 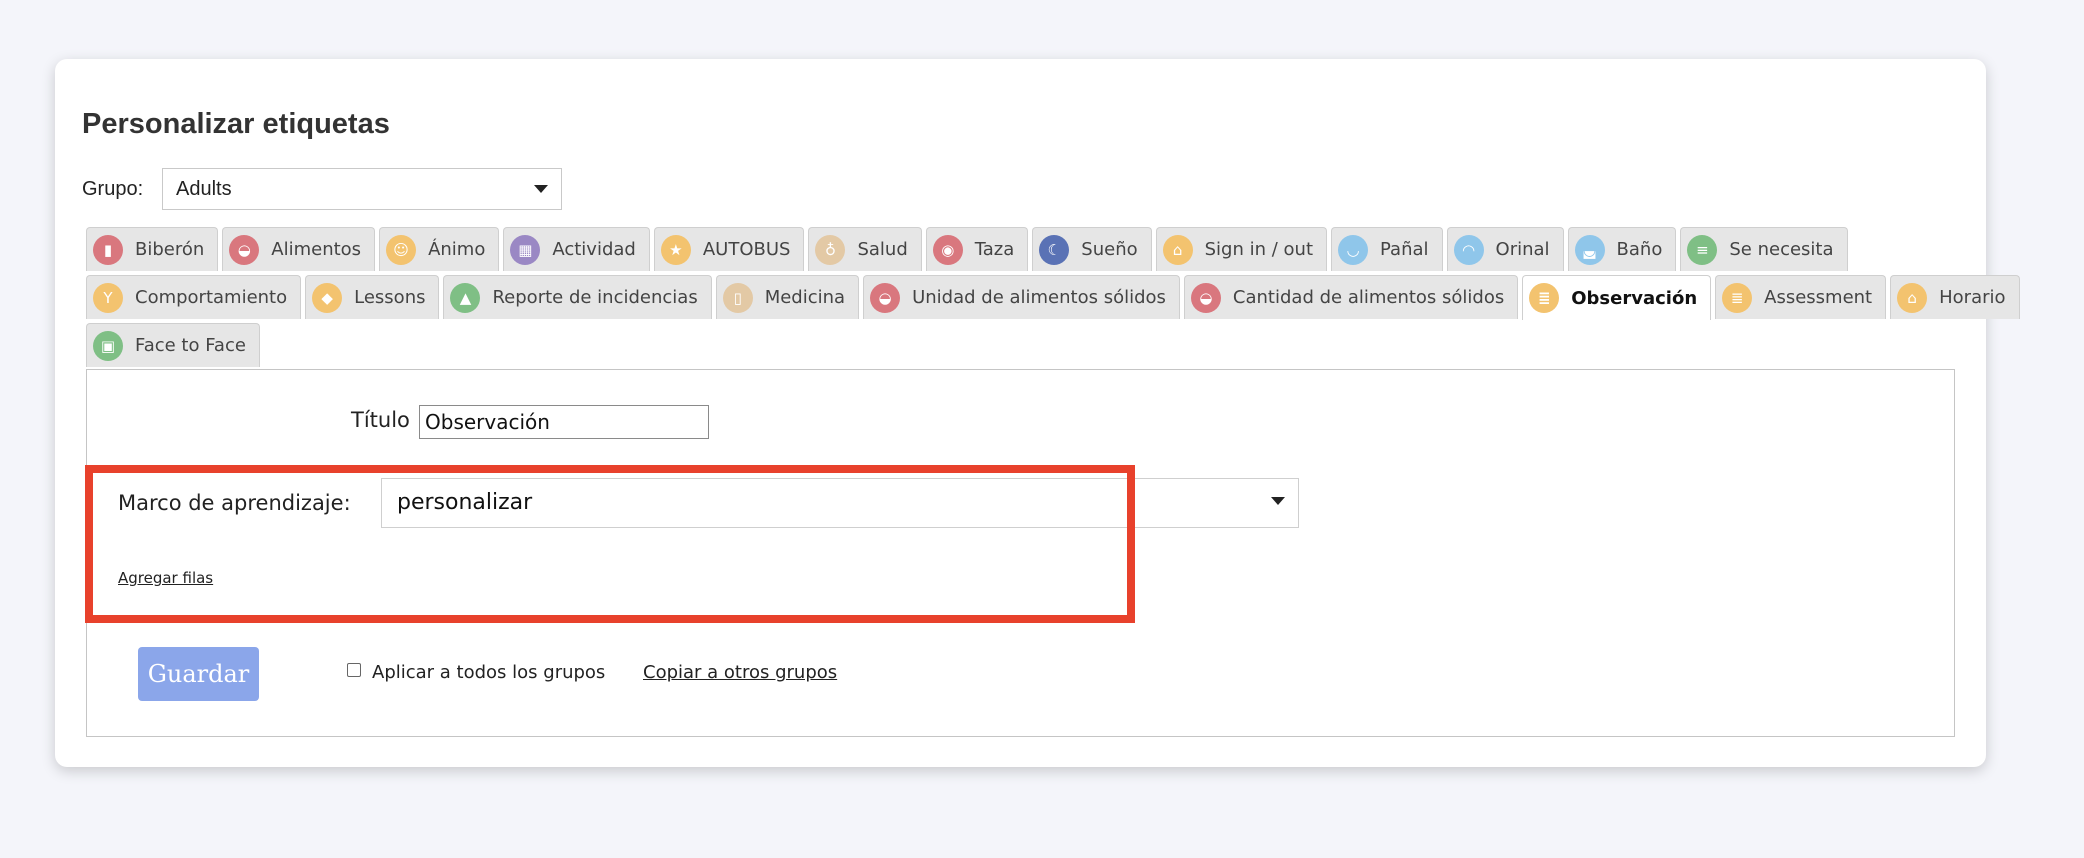 What do you see at coordinates (746, 249) in the screenshot?
I see `tab-label: AUTOBUS` at bounding box center [746, 249].